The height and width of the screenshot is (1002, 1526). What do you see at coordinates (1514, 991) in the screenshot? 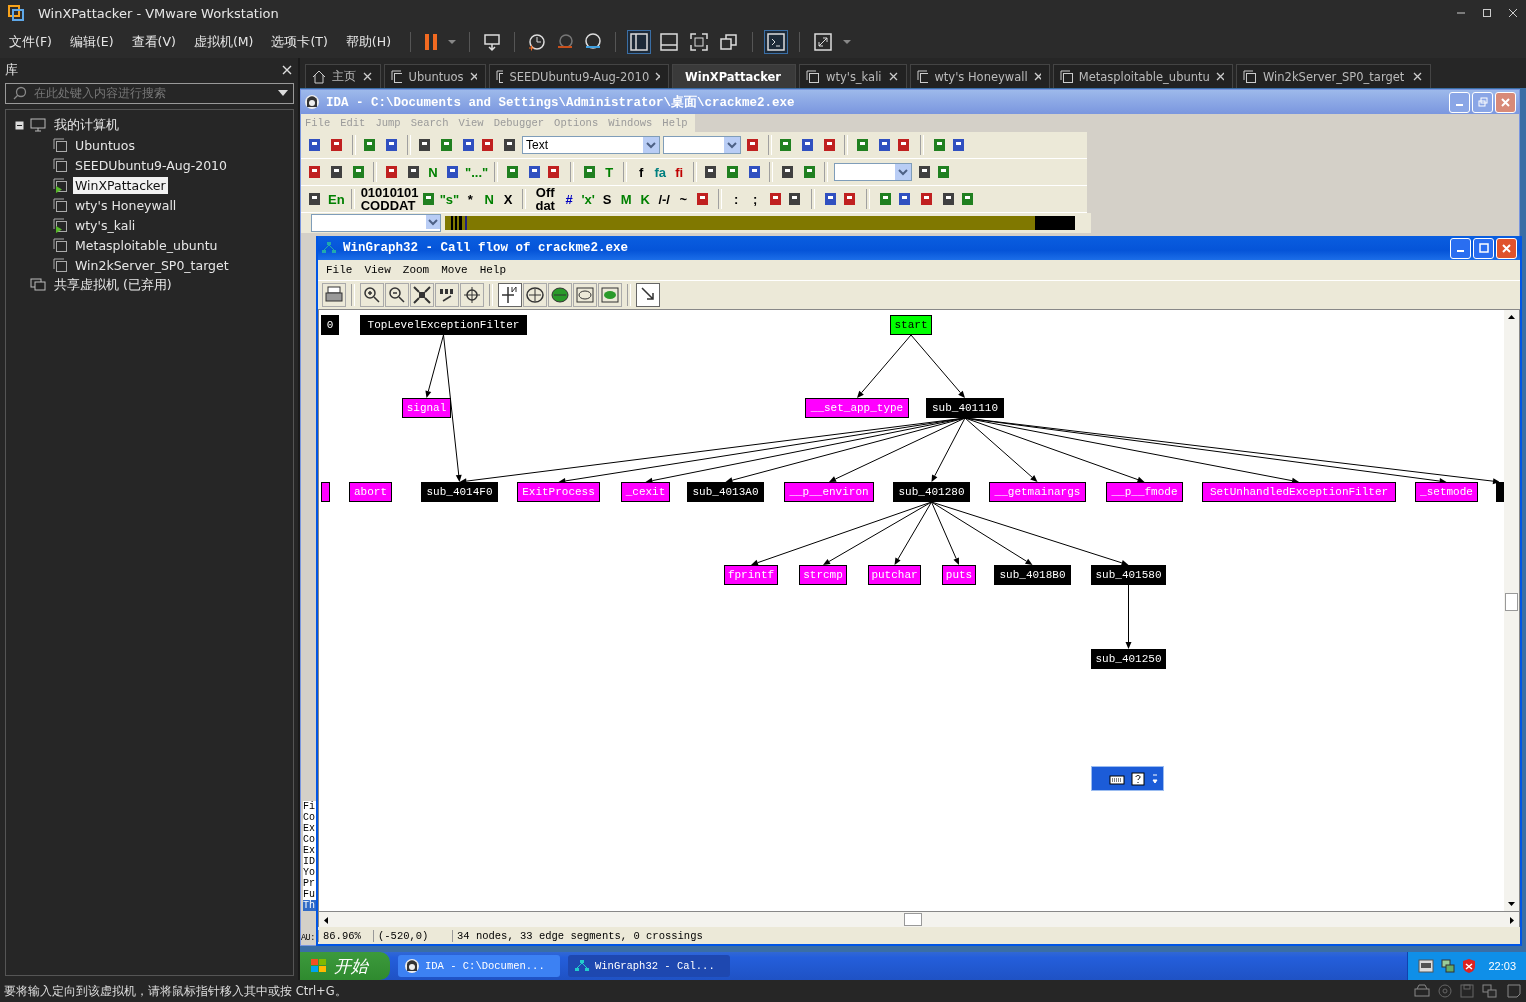
I see `message-icon` at bounding box center [1514, 991].